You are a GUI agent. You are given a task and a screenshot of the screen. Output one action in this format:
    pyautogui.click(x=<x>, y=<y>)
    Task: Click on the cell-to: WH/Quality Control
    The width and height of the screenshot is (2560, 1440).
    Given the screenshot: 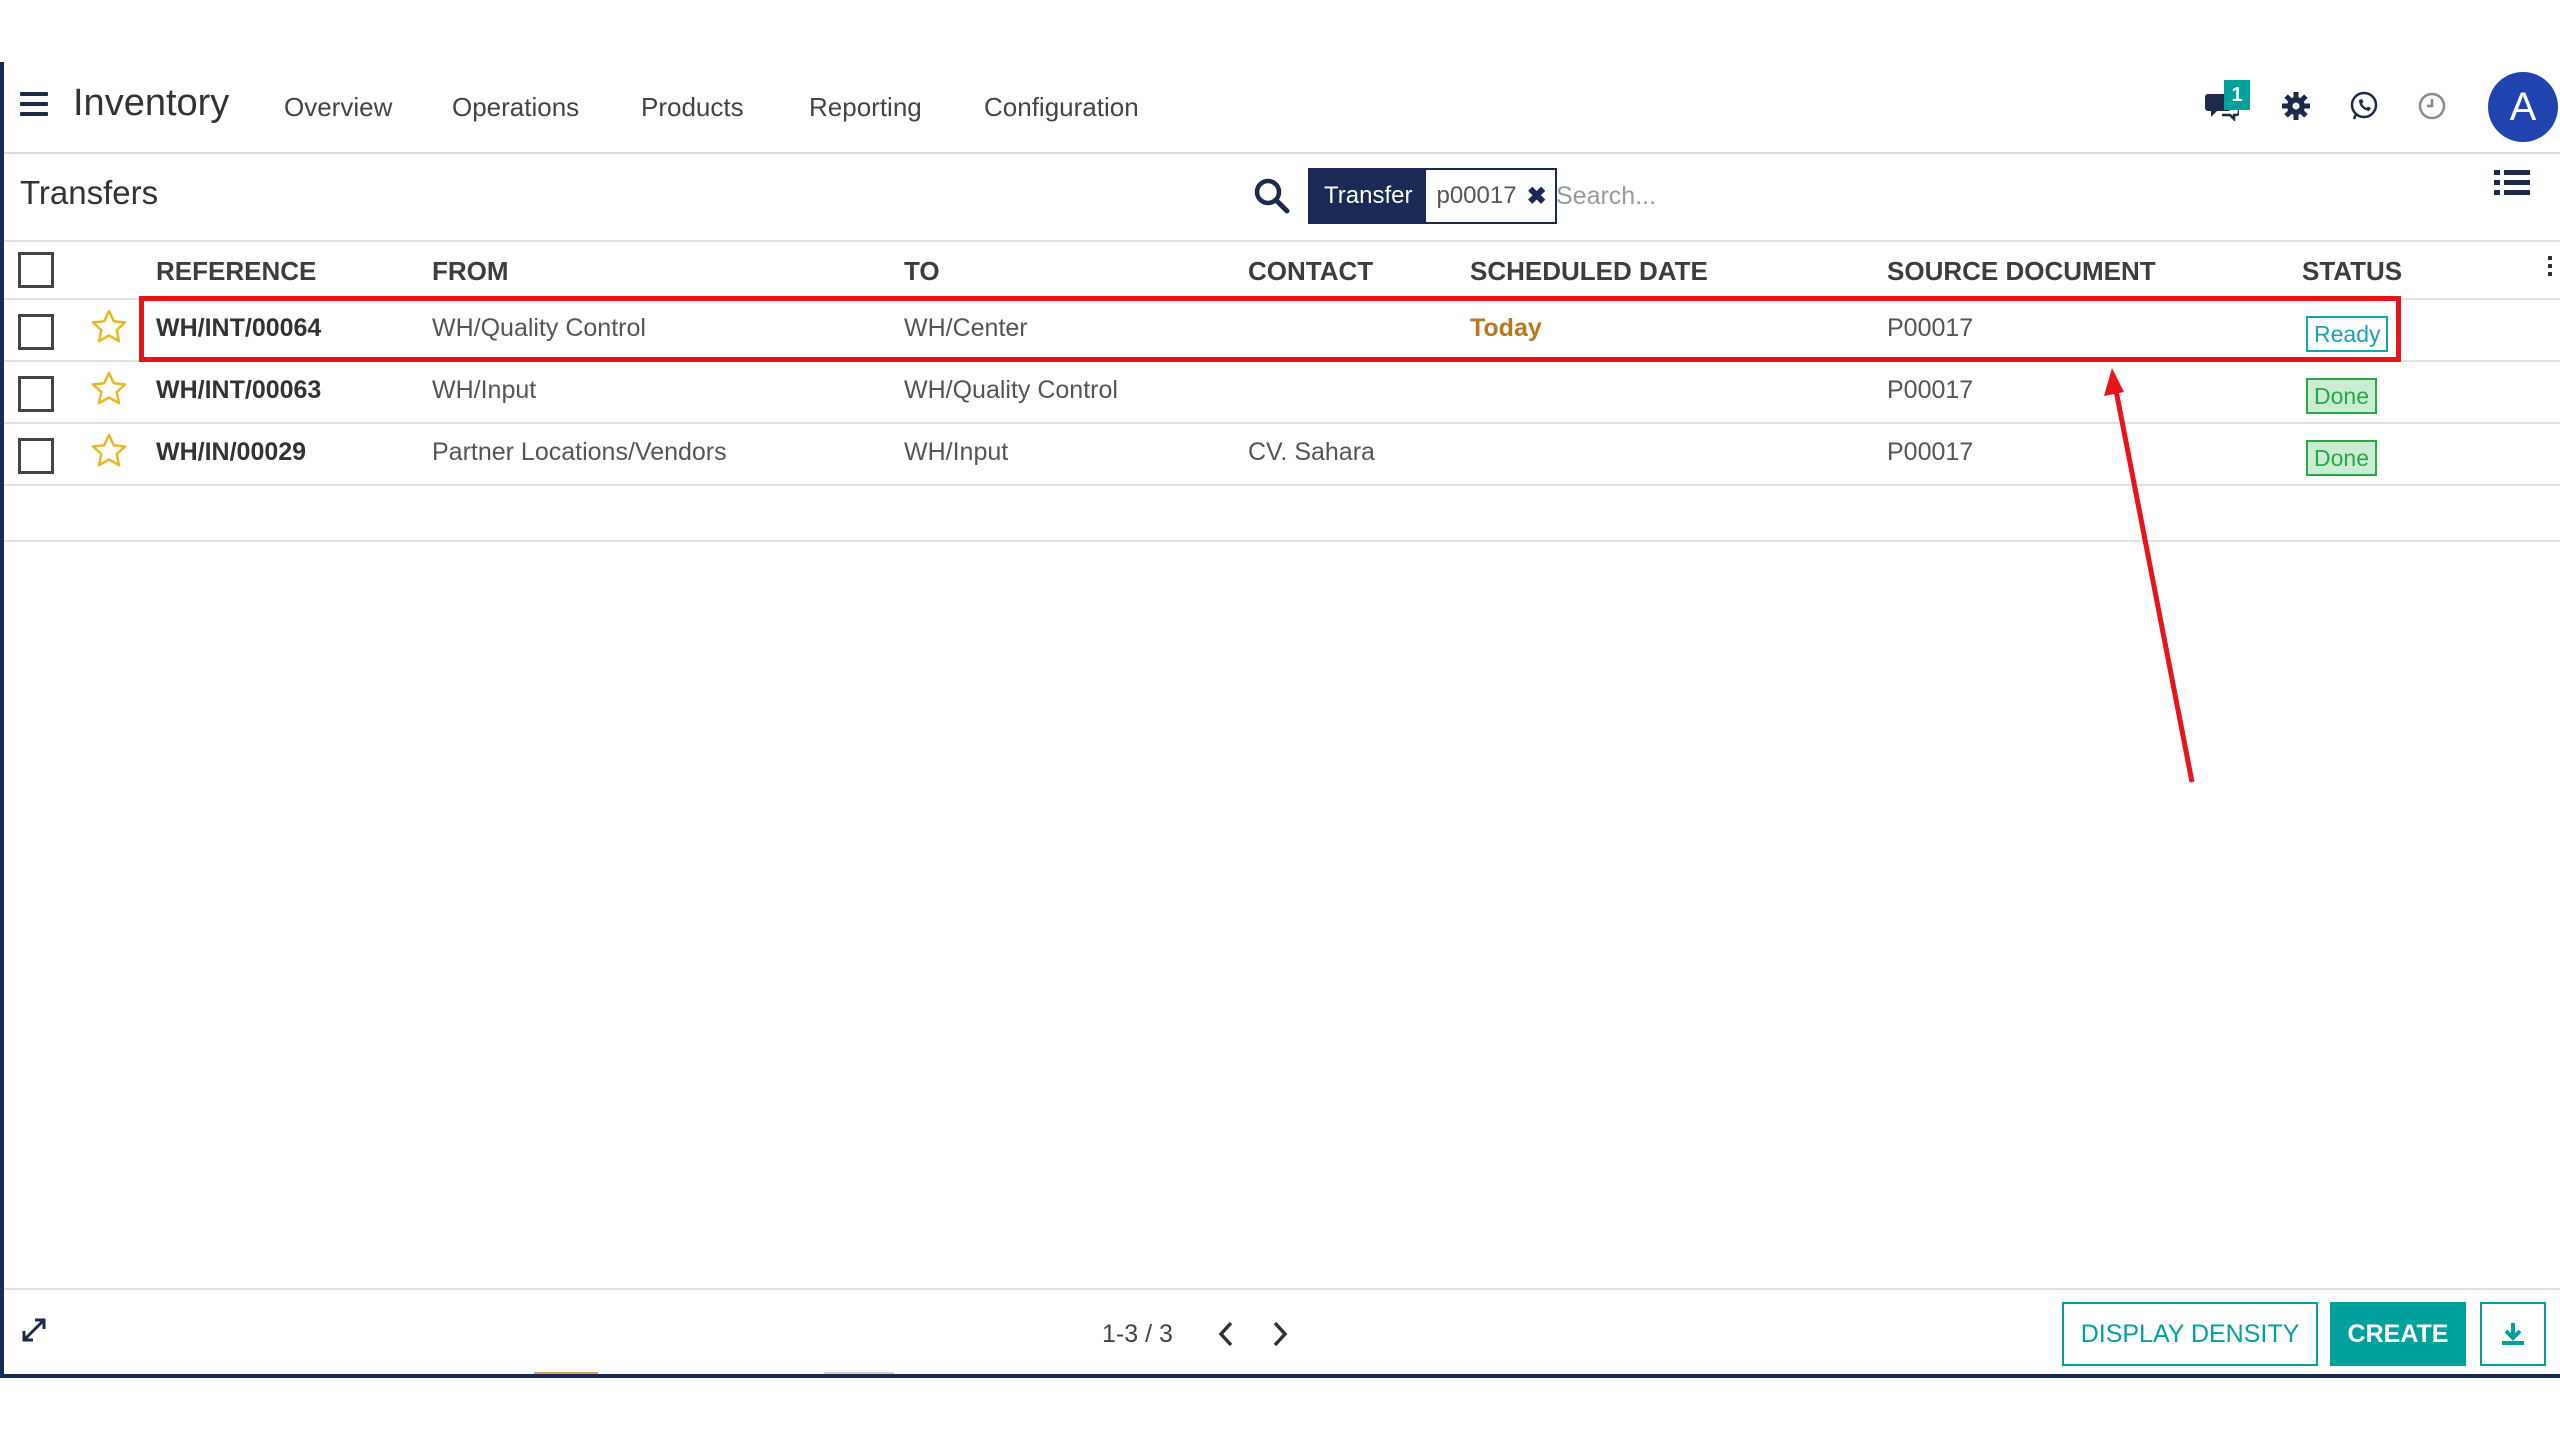 What is the action you would take?
    pyautogui.click(x=1011, y=390)
    